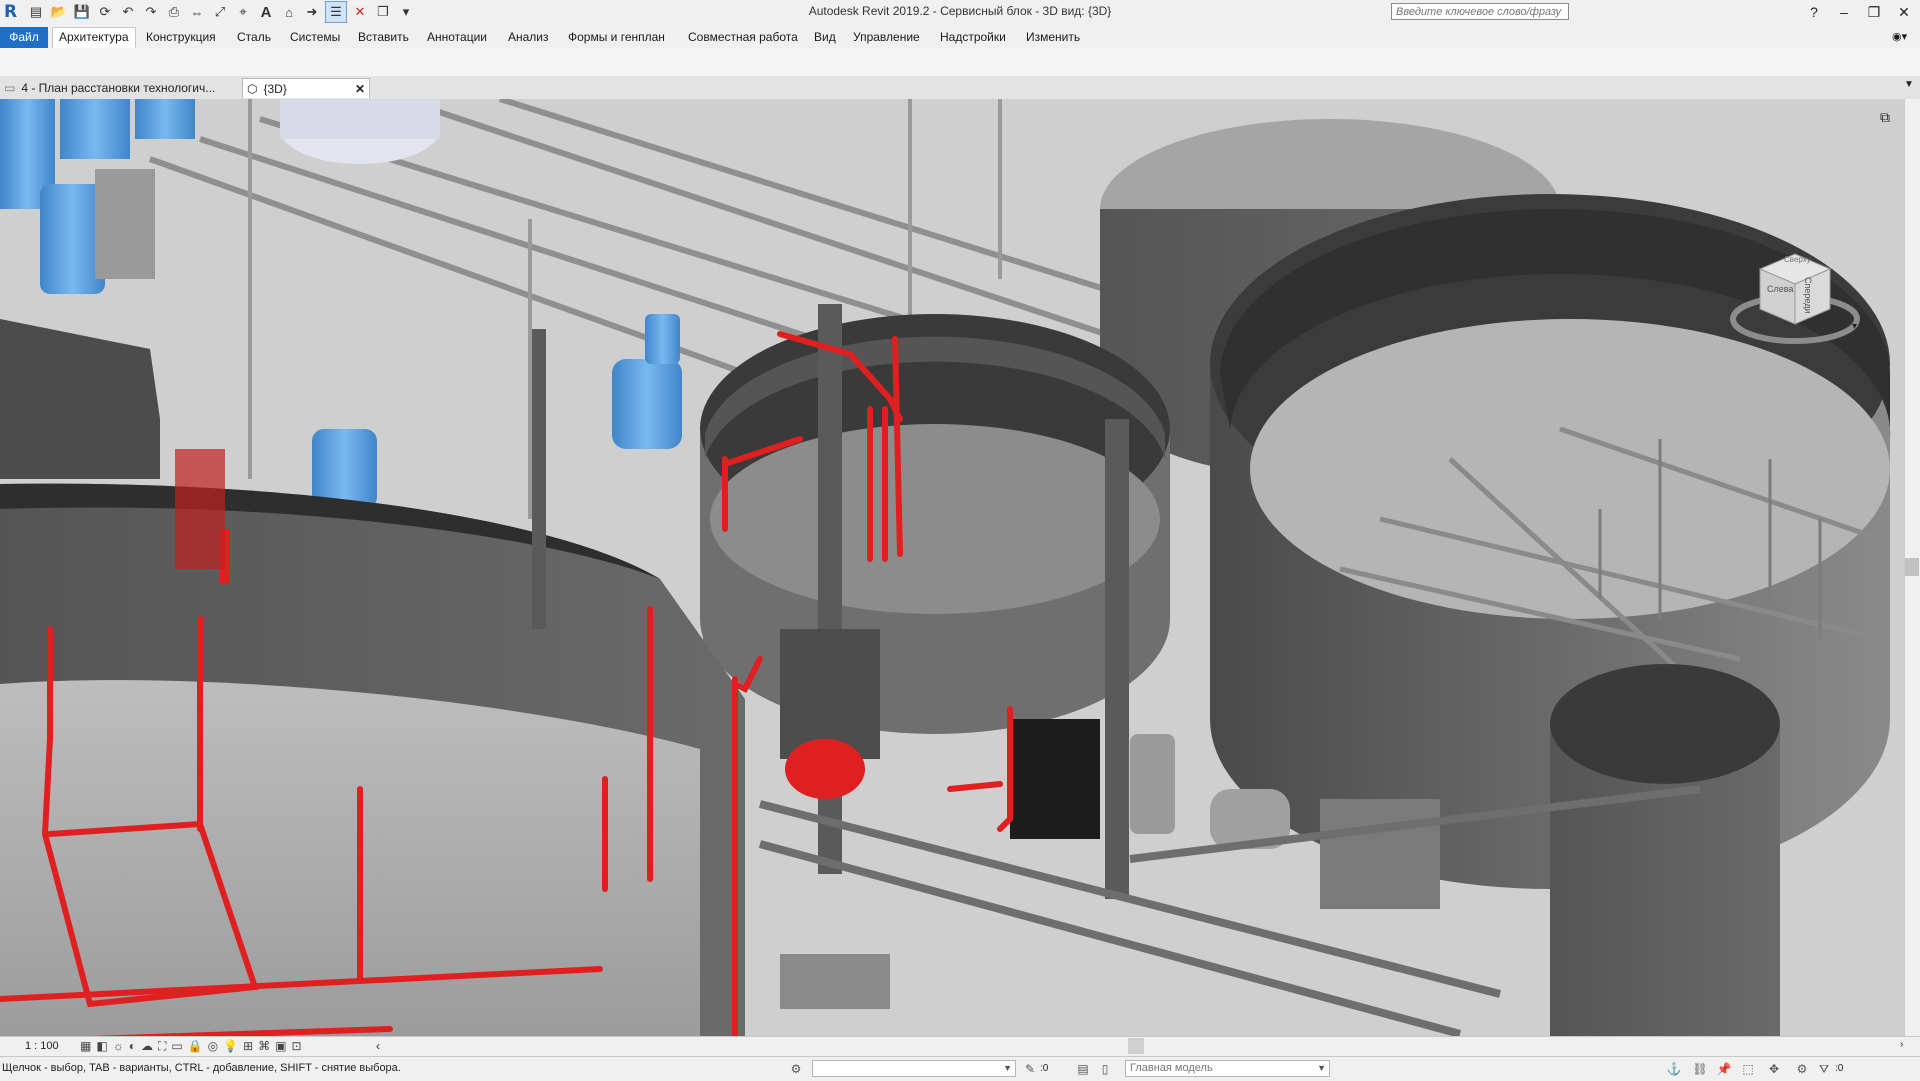 This screenshot has height=1081, width=1920. Describe the element at coordinates (1171, 1068) in the screenshot. I see `design-option-value: Главная модель` at that location.